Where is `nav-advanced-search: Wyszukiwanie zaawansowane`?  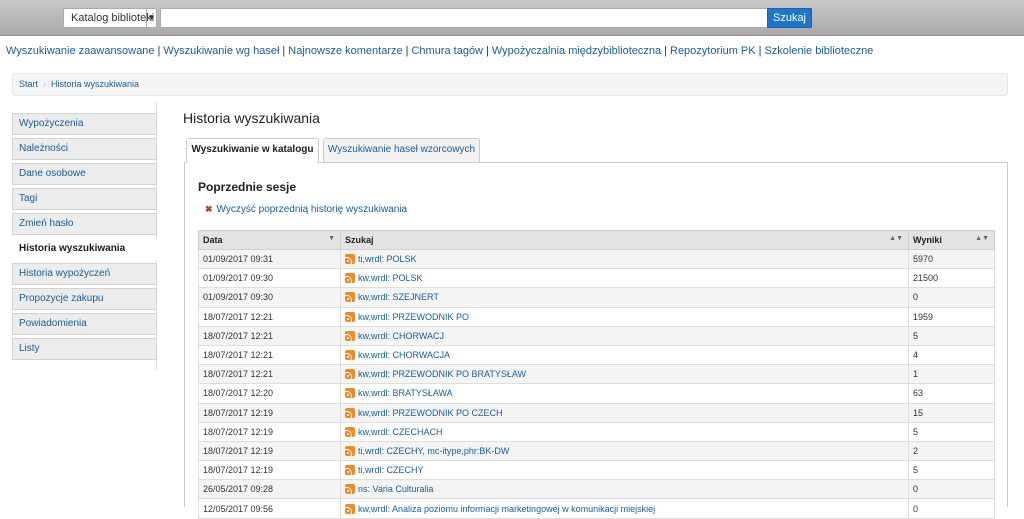 nav-advanced-search: Wyszukiwanie zaawansowane is located at coordinates (80, 51).